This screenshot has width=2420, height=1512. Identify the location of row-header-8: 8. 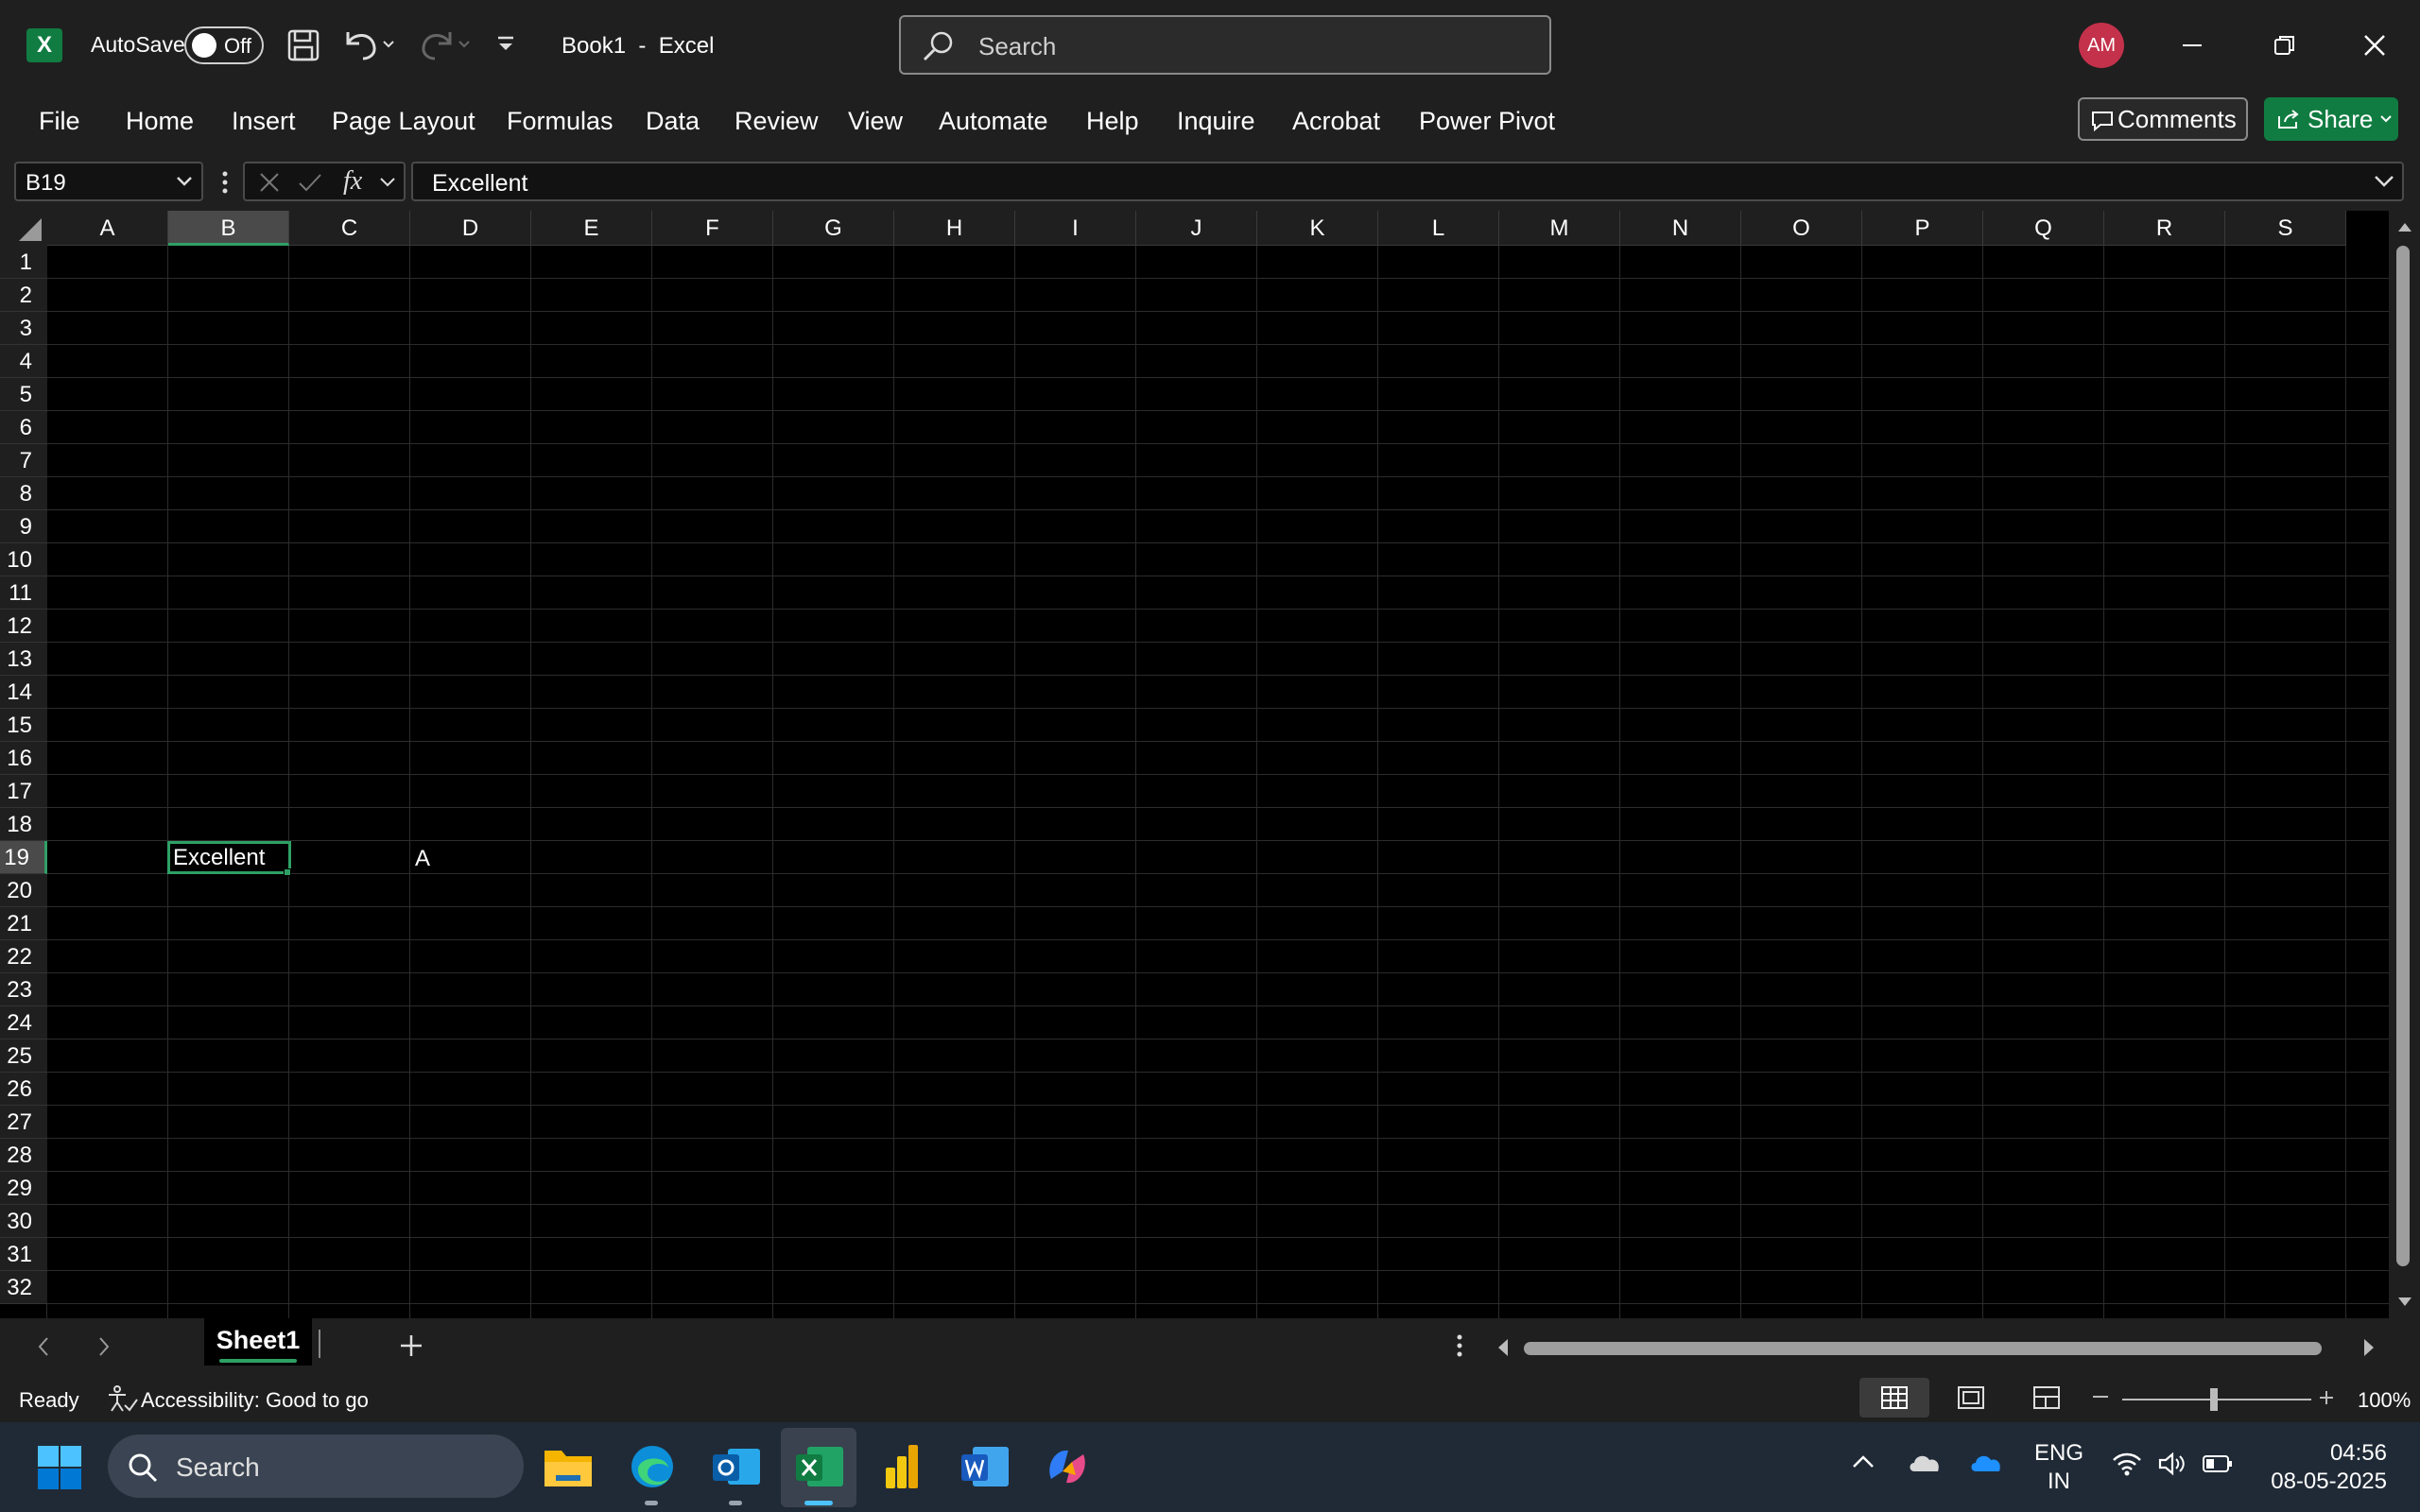
(24, 493).